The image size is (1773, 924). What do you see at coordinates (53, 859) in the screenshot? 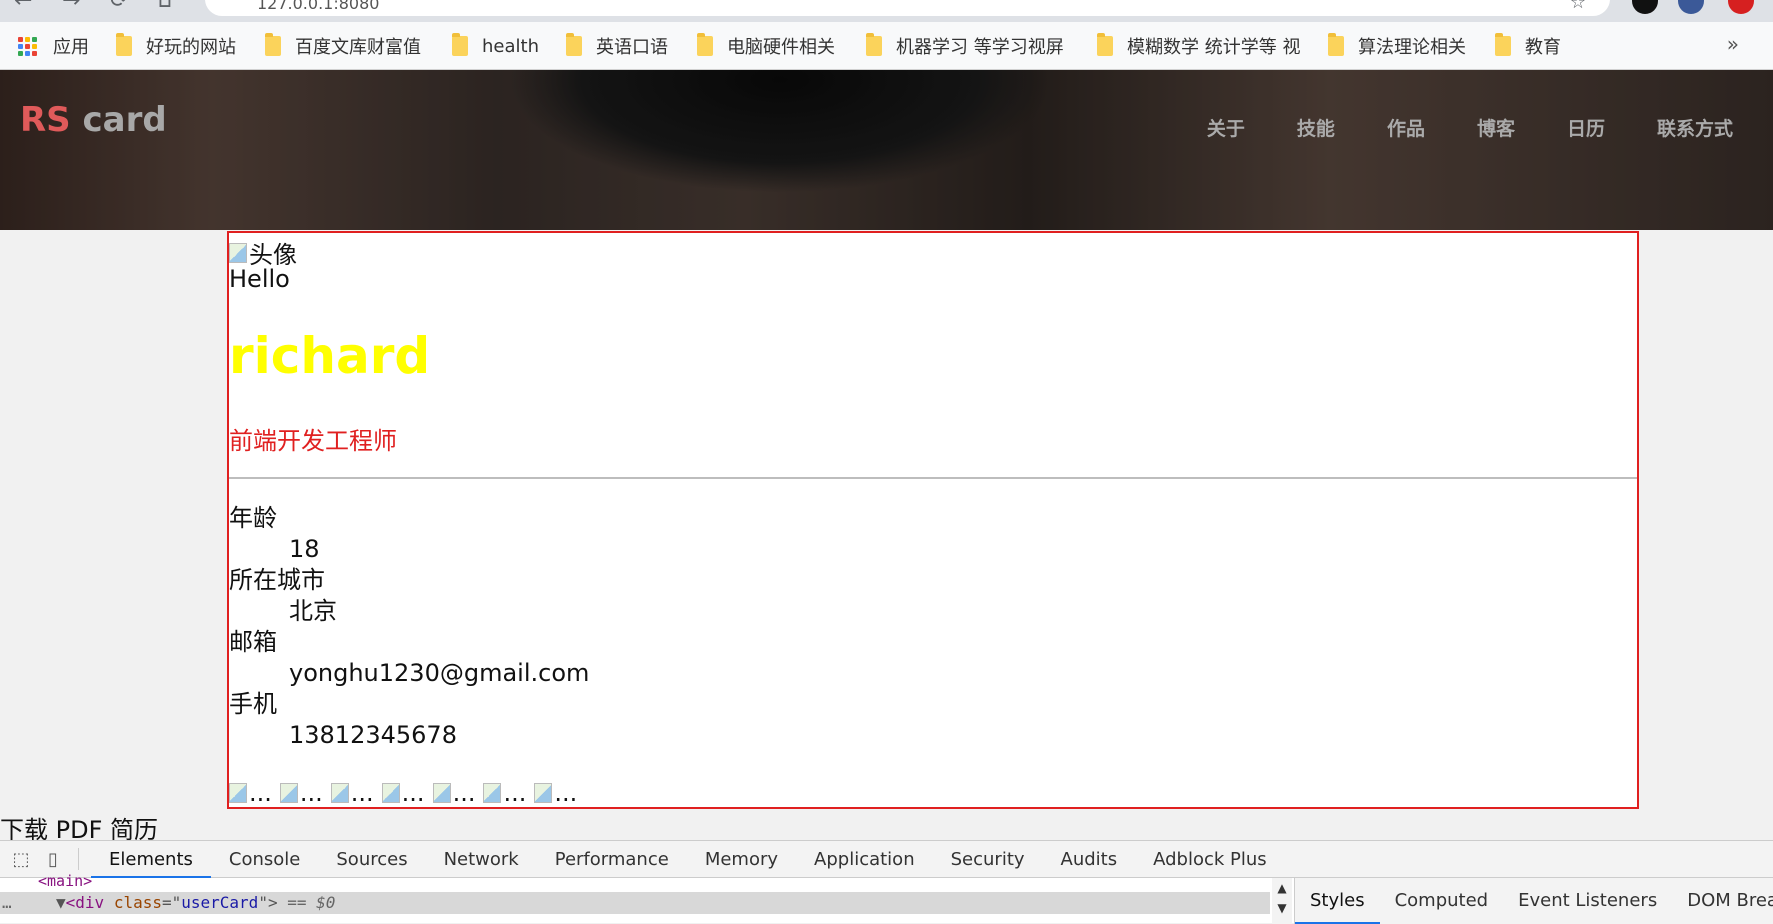
I see `device-toolbar-icon: ▯` at bounding box center [53, 859].